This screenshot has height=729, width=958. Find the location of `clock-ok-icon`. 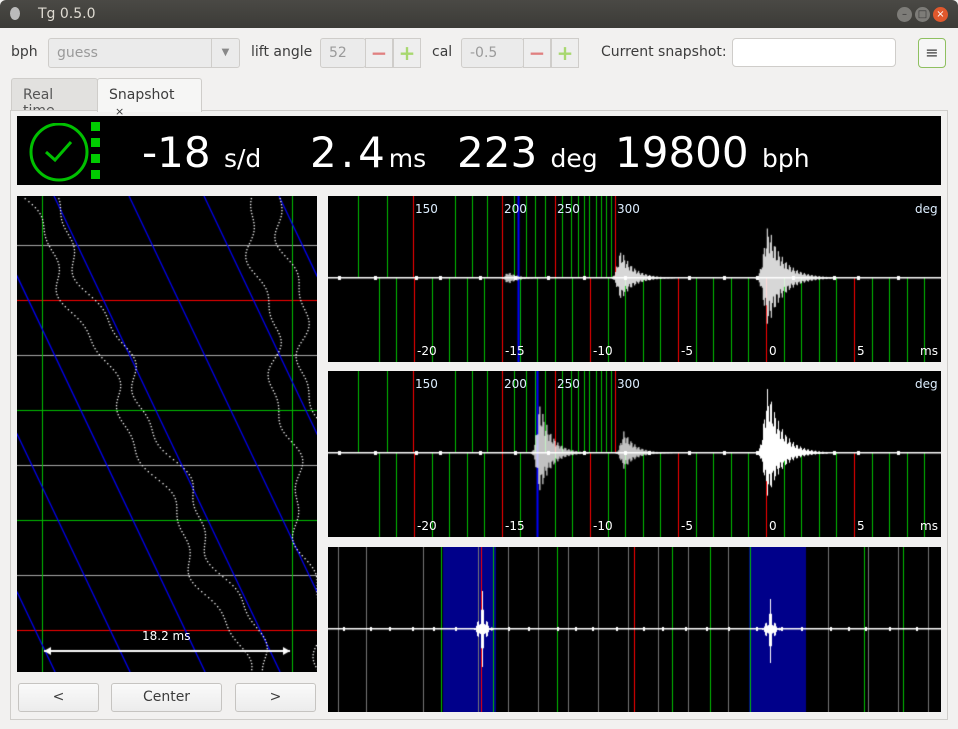

clock-ok-icon is located at coordinates (59, 152).